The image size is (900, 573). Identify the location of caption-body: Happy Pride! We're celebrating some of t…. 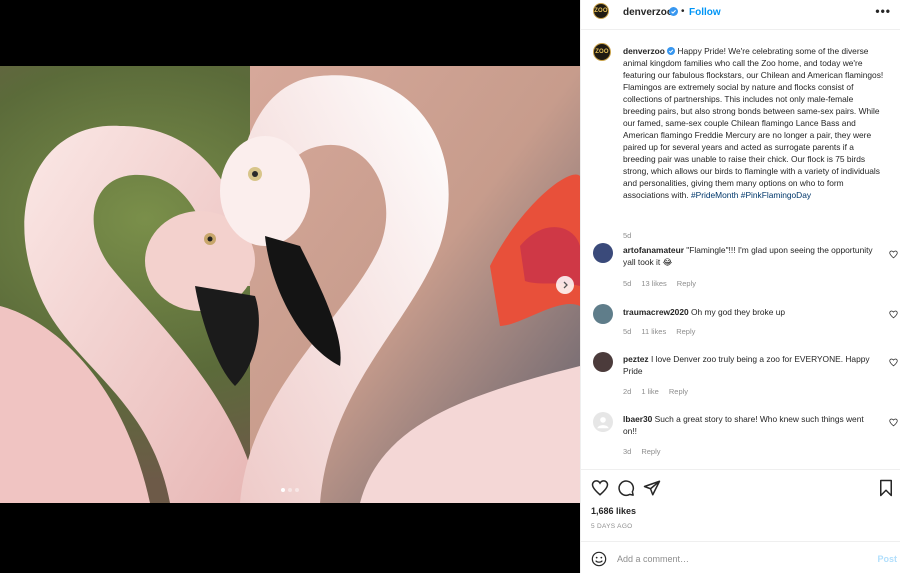
(753, 123).